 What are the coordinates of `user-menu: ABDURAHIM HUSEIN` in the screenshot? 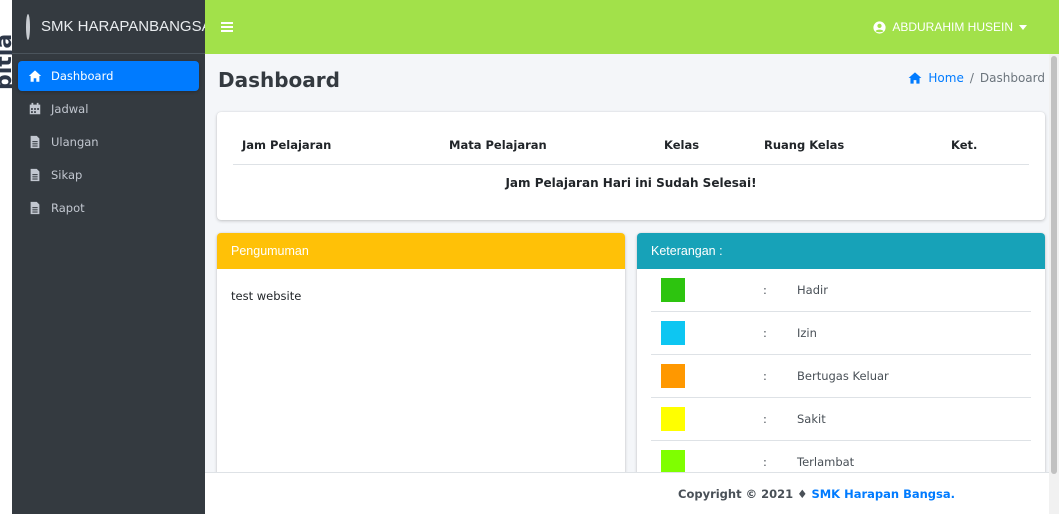 It's located at (950, 27).